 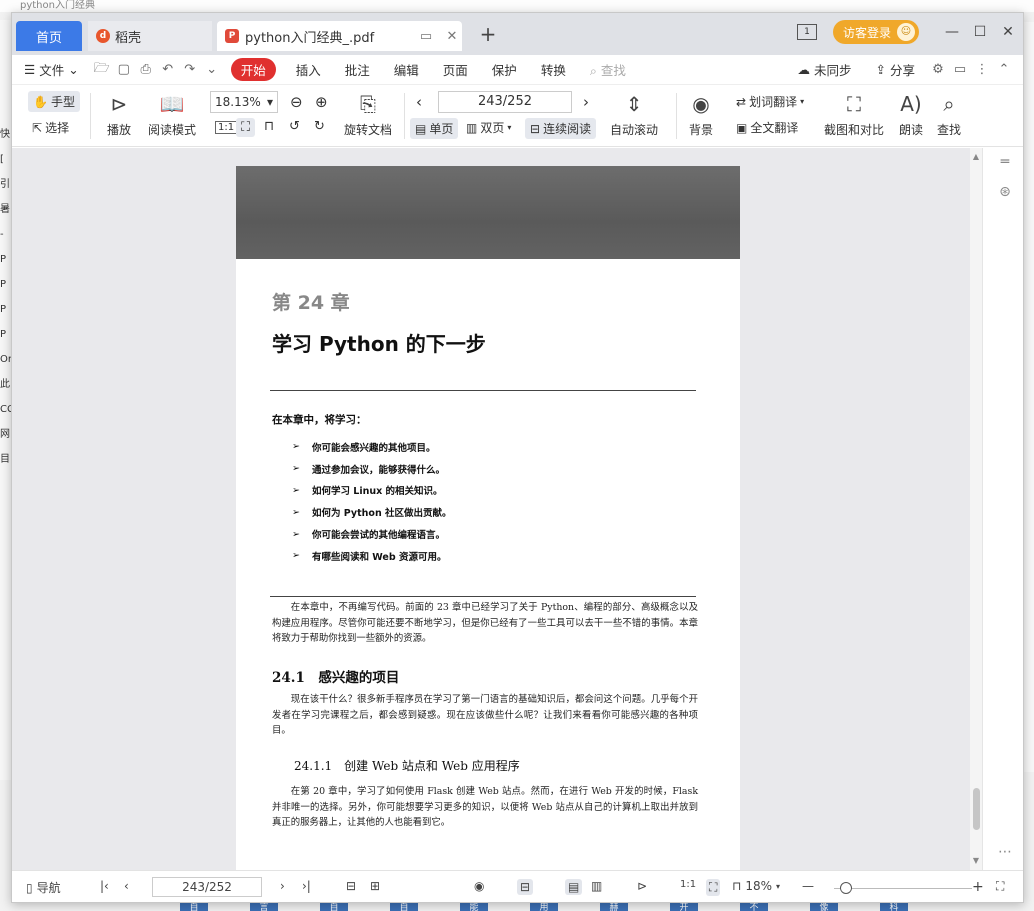 I want to click on rotate-right-icon: ↻, so click(x=319, y=126).